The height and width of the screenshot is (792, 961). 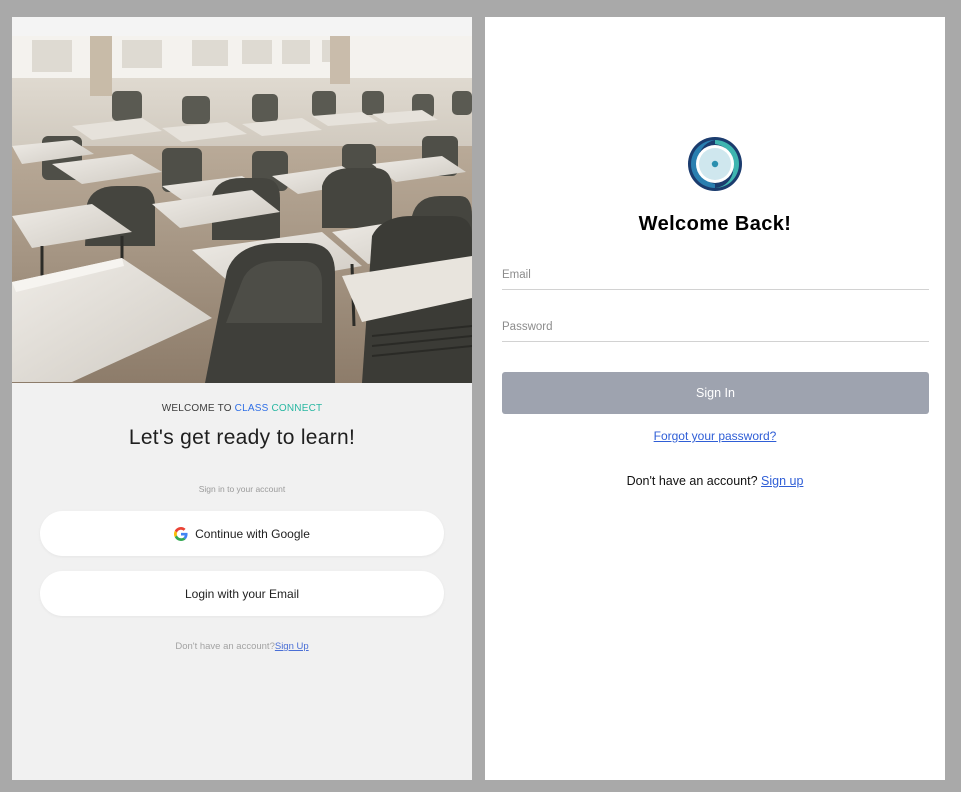 I want to click on password-field-wrapper, so click(x=715, y=327).